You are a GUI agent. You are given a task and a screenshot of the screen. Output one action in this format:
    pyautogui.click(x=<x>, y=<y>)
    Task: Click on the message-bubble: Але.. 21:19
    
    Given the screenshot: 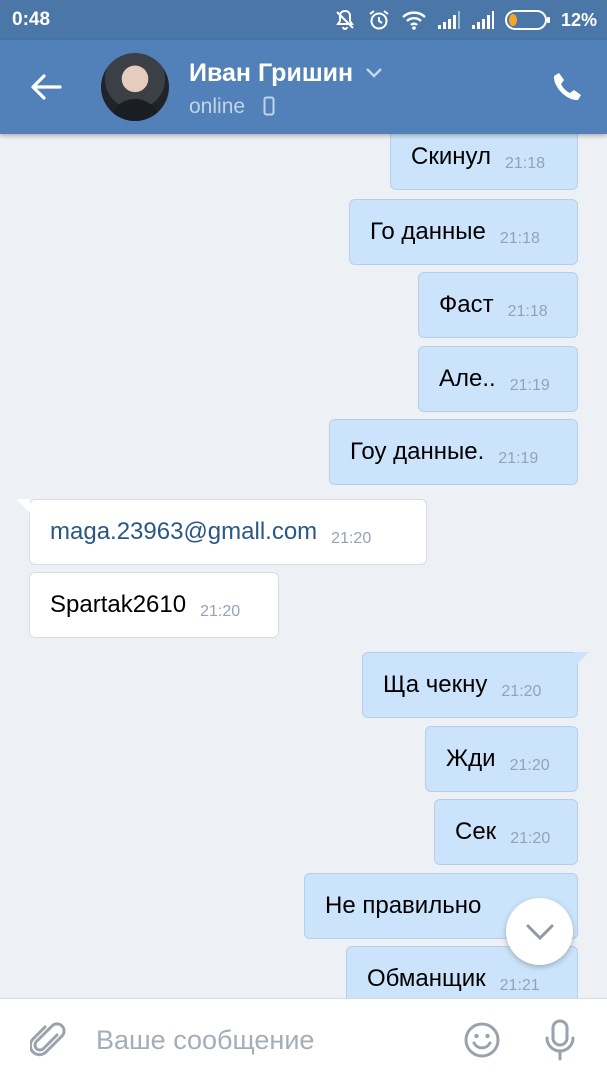 What is the action you would take?
    pyautogui.click(x=498, y=379)
    